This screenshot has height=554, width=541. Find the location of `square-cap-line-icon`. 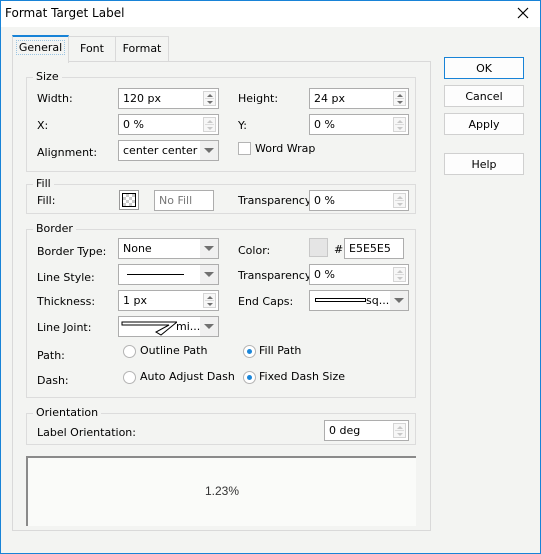

square-cap-line-icon is located at coordinates (340, 300).